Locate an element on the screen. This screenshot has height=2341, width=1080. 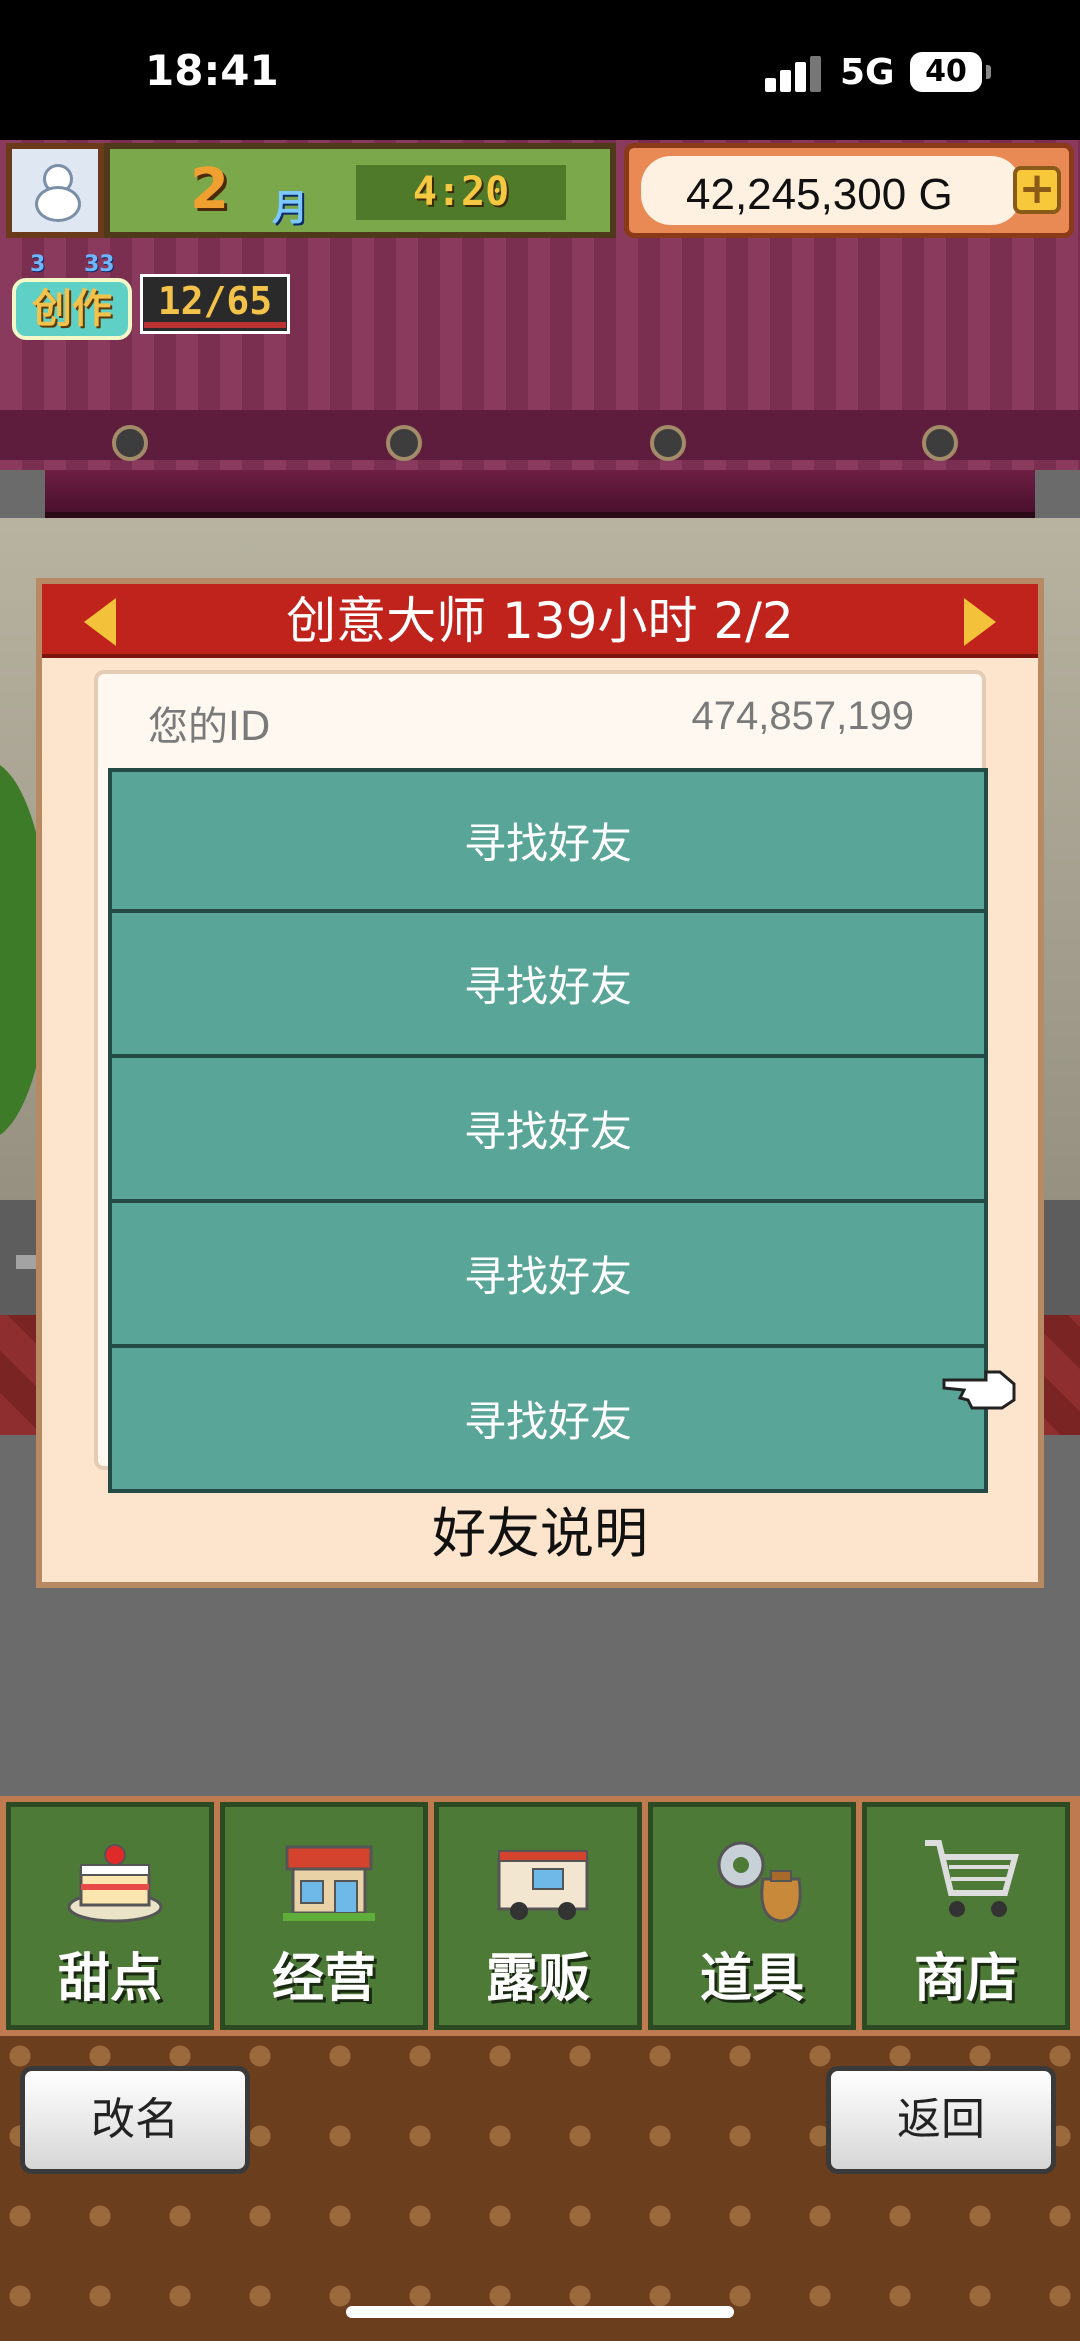
money-value: 42,245,300 G is located at coordinates (819, 194).